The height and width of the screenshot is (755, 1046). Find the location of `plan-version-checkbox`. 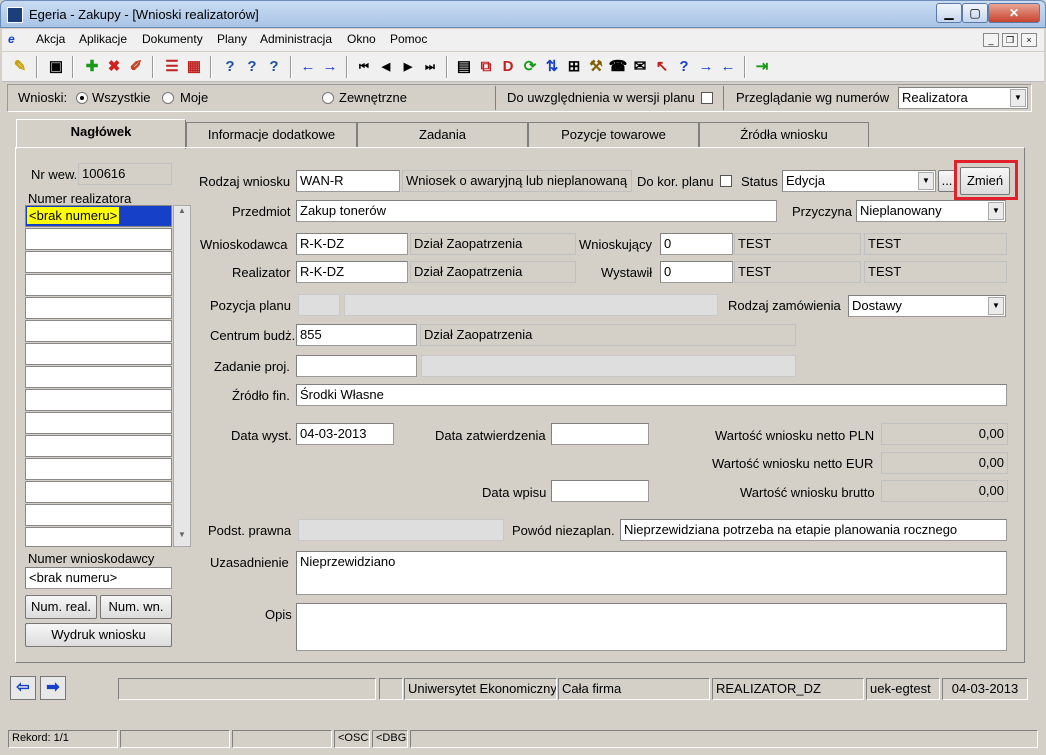

plan-version-checkbox is located at coordinates (707, 98).